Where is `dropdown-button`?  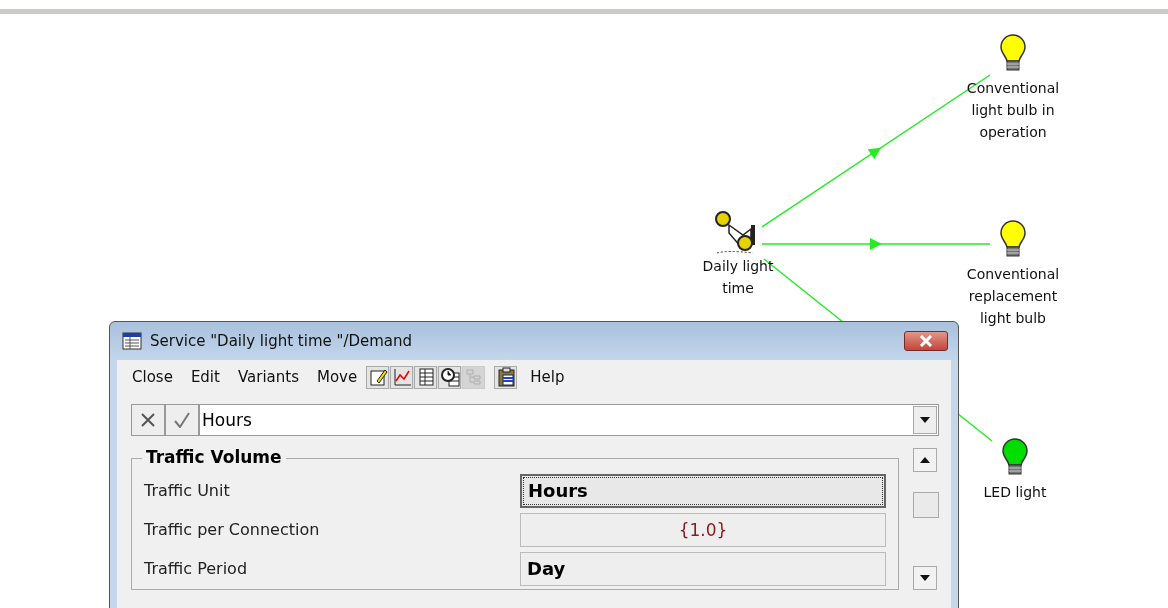
dropdown-button is located at coordinates (925, 420).